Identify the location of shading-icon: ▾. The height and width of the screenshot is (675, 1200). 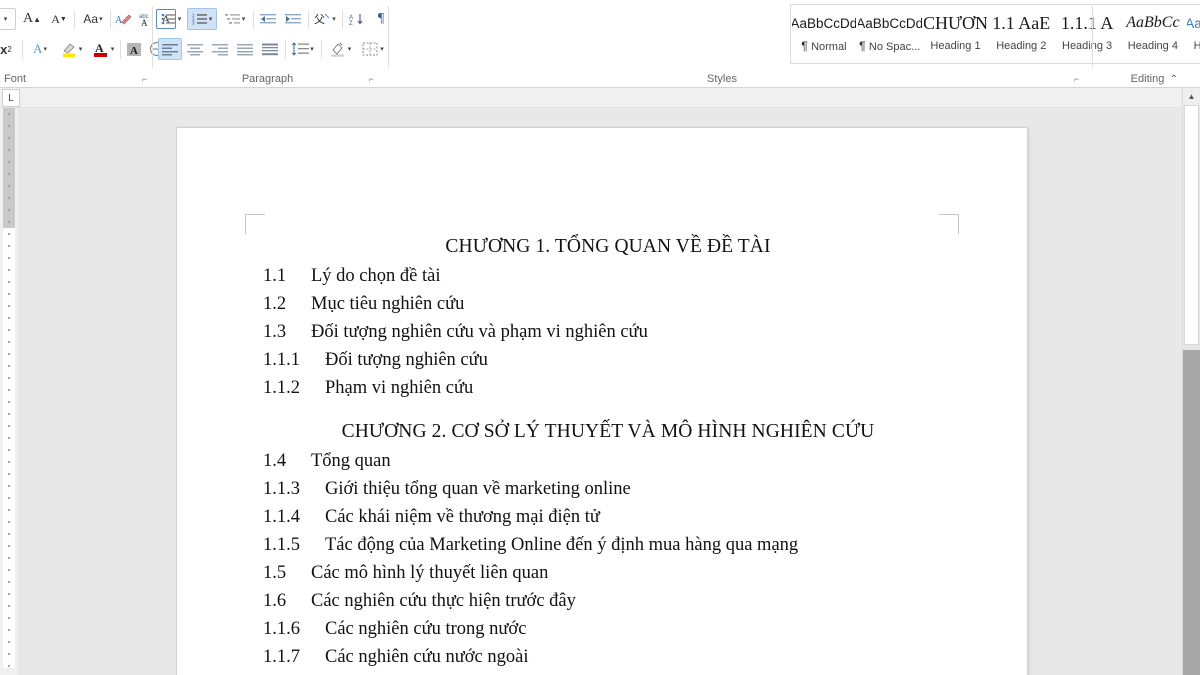
(340, 49).